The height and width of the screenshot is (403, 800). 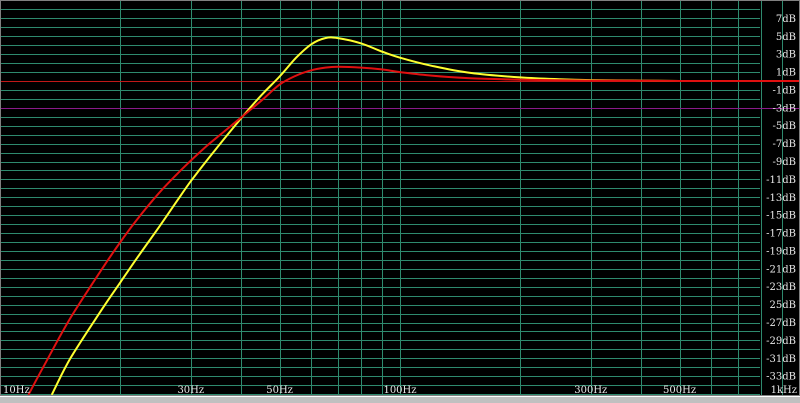 What do you see at coordinates (786, 37) in the screenshot?
I see `y-tick-label: 5dB` at bounding box center [786, 37].